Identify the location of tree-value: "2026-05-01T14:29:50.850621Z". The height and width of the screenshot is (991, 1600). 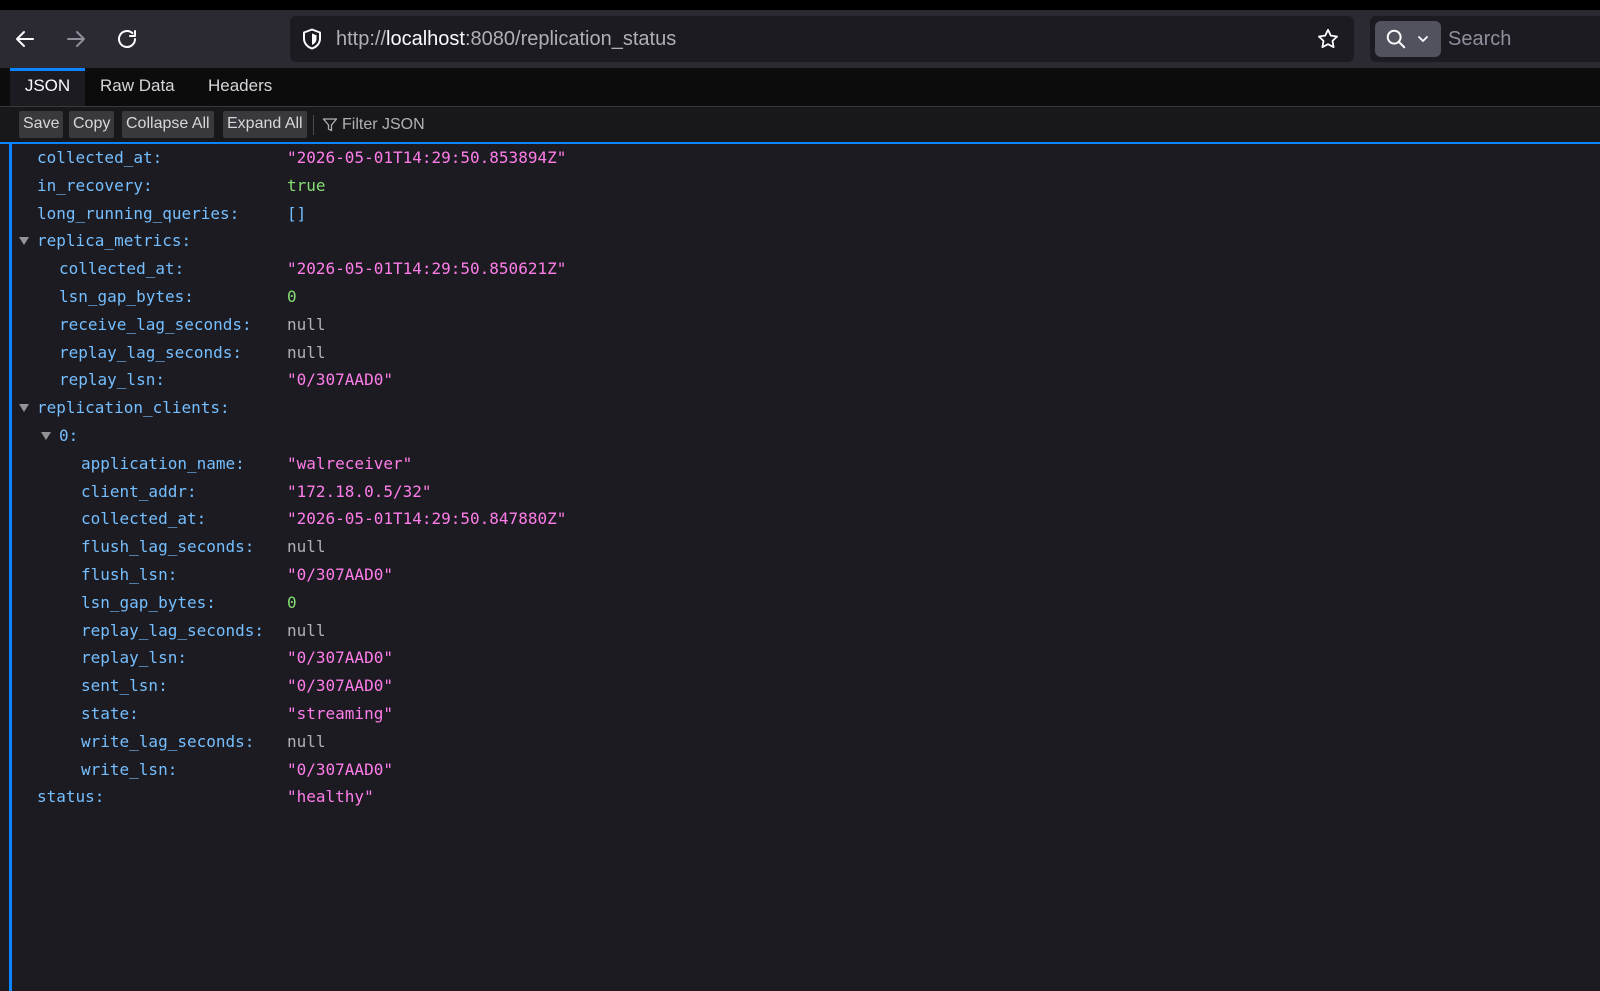
(427, 269).